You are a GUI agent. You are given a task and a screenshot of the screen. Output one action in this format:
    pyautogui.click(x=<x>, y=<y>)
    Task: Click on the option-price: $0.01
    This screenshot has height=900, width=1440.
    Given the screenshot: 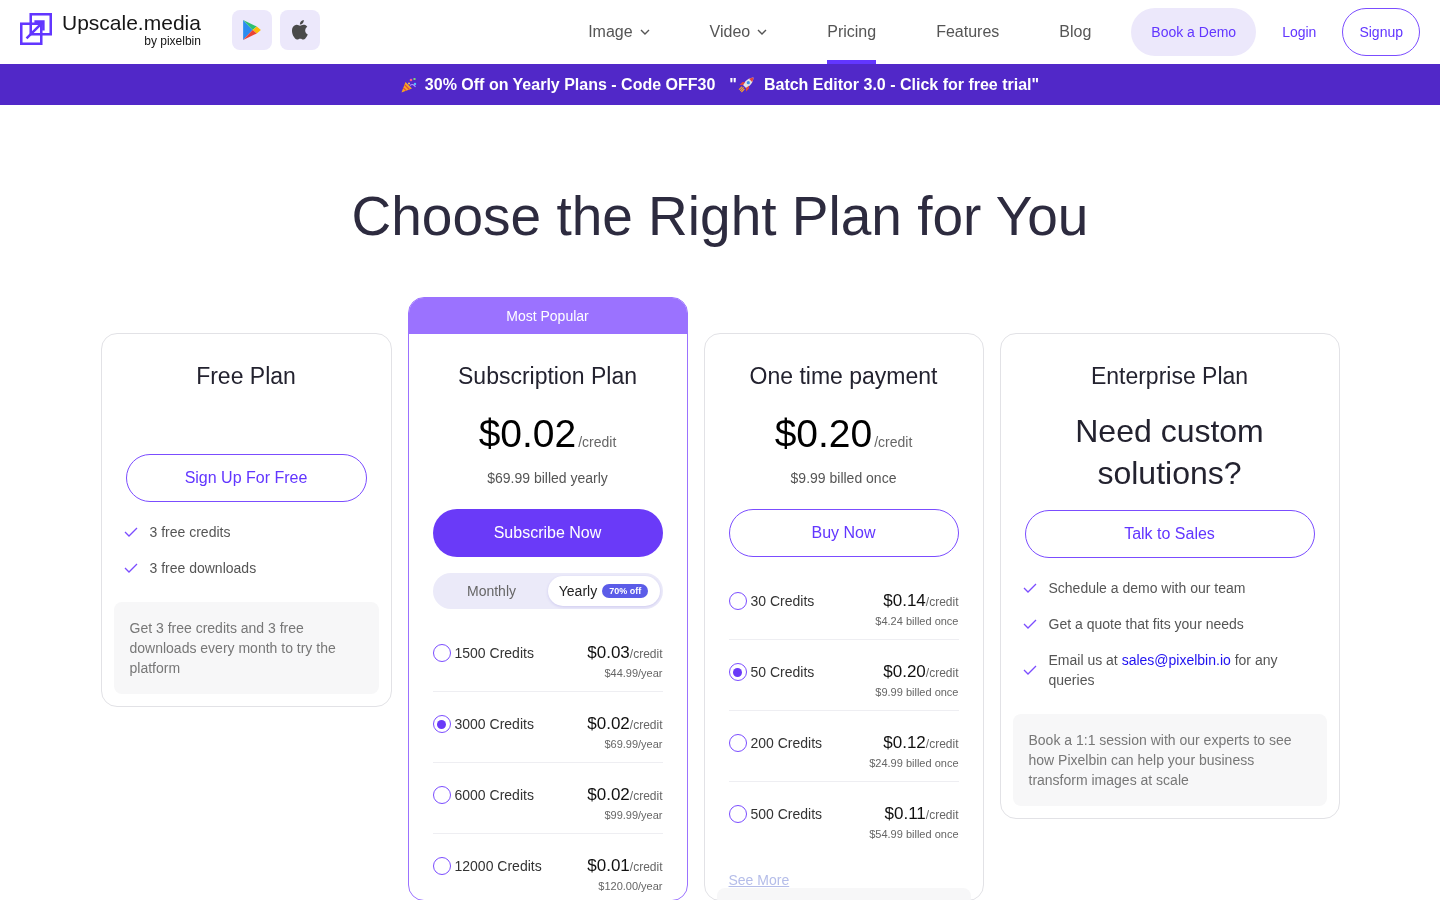 What is the action you would take?
    pyautogui.click(x=608, y=865)
    